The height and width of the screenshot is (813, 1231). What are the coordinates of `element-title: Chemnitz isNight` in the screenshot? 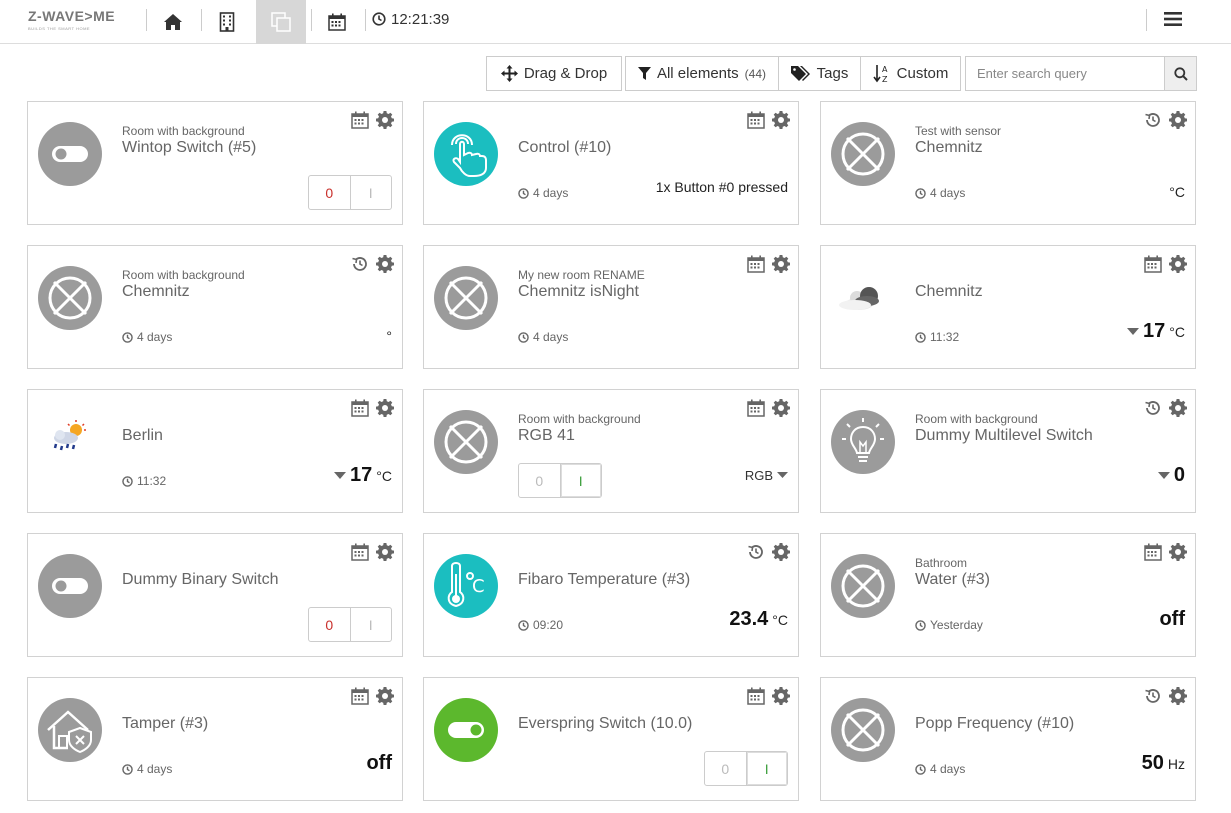 It's located at (578, 292).